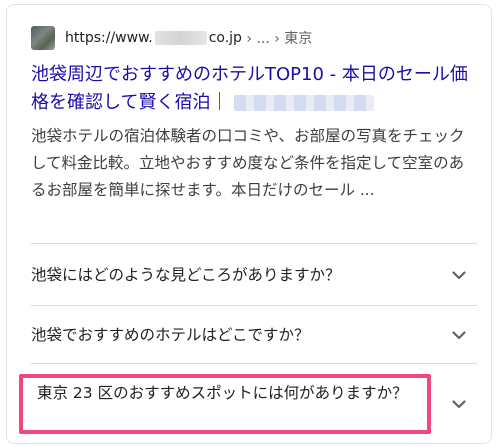 This screenshot has height=447, width=500. I want to click on faq-question: 池袋でおすすめのホテルはどこですか？, so click(170, 335).